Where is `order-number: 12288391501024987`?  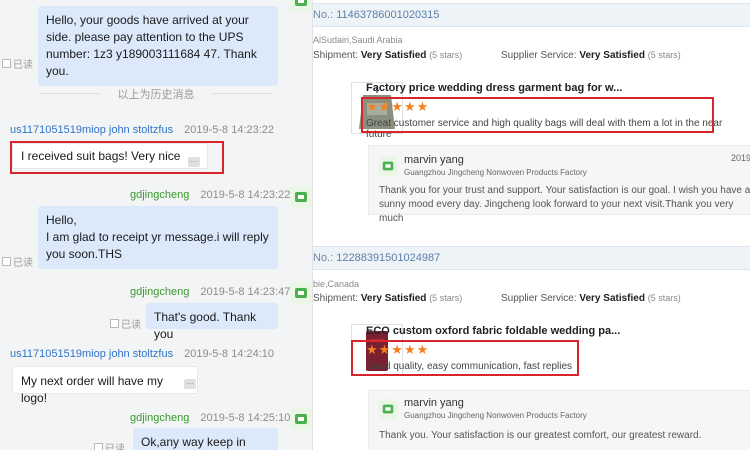 order-number: 12288391501024987 is located at coordinates (388, 258).